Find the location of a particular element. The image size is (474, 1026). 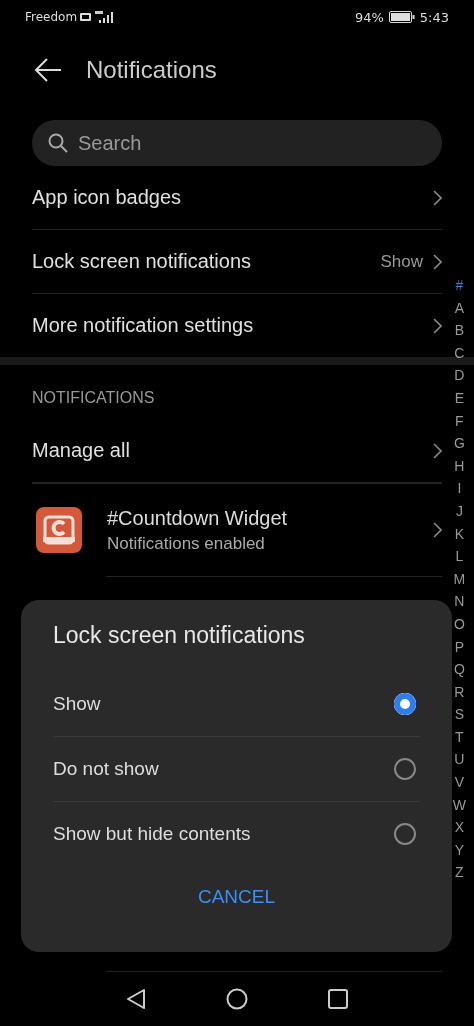

battery-percent: 94% is located at coordinates (369, 17).